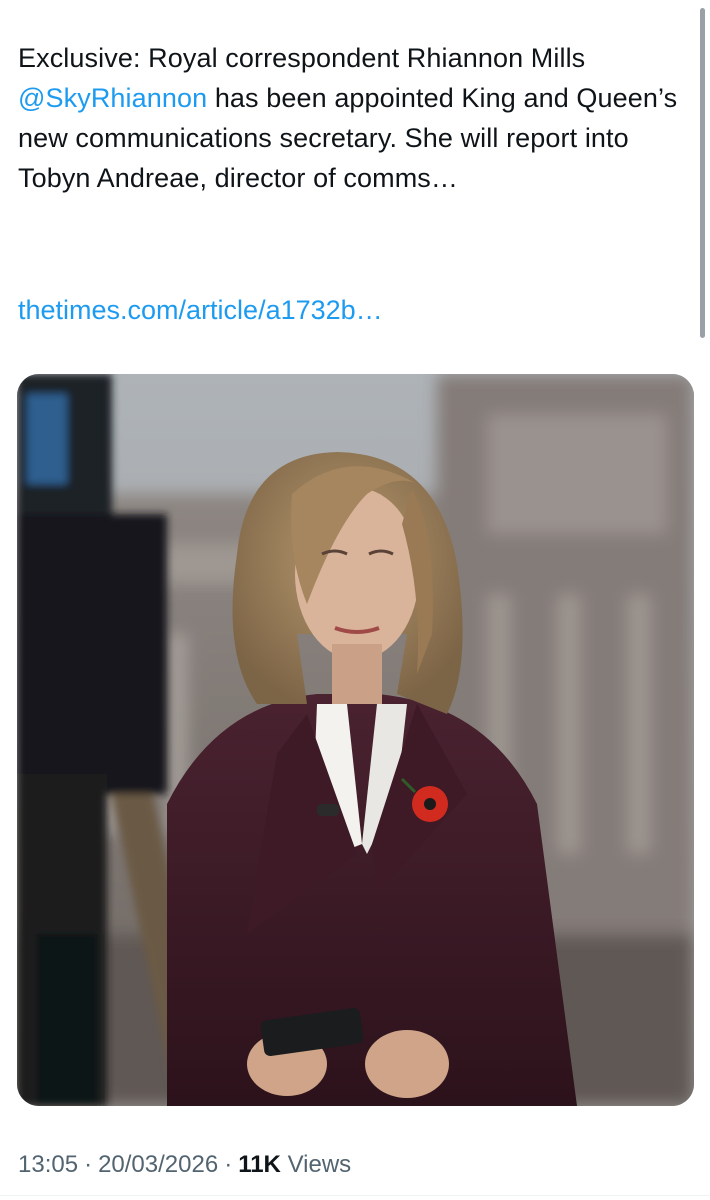 The height and width of the screenshot is (1200, 710). I want to click on tweet-meta: 13:05 · 20/03/2026 · 11K Views, so click(184, 1165).